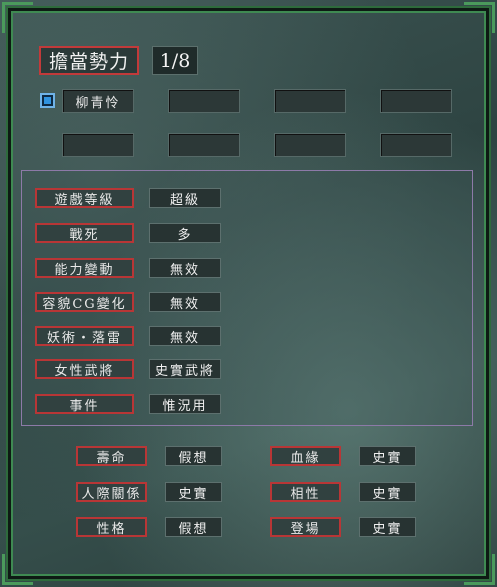 This screenshot has height=587, width=497. What do you see at coordinates (89, 60) in the screenshot?
I see `faction-title: 擔當勢力` at bounding box center [89, 60].